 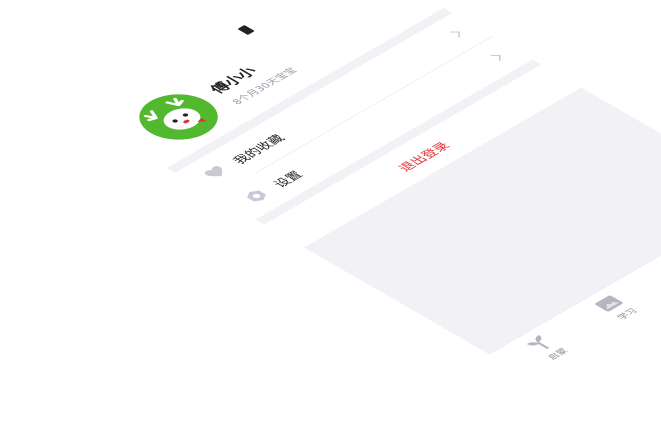 I want to click on tab-label: 绘本, so click(x=658, y=274).